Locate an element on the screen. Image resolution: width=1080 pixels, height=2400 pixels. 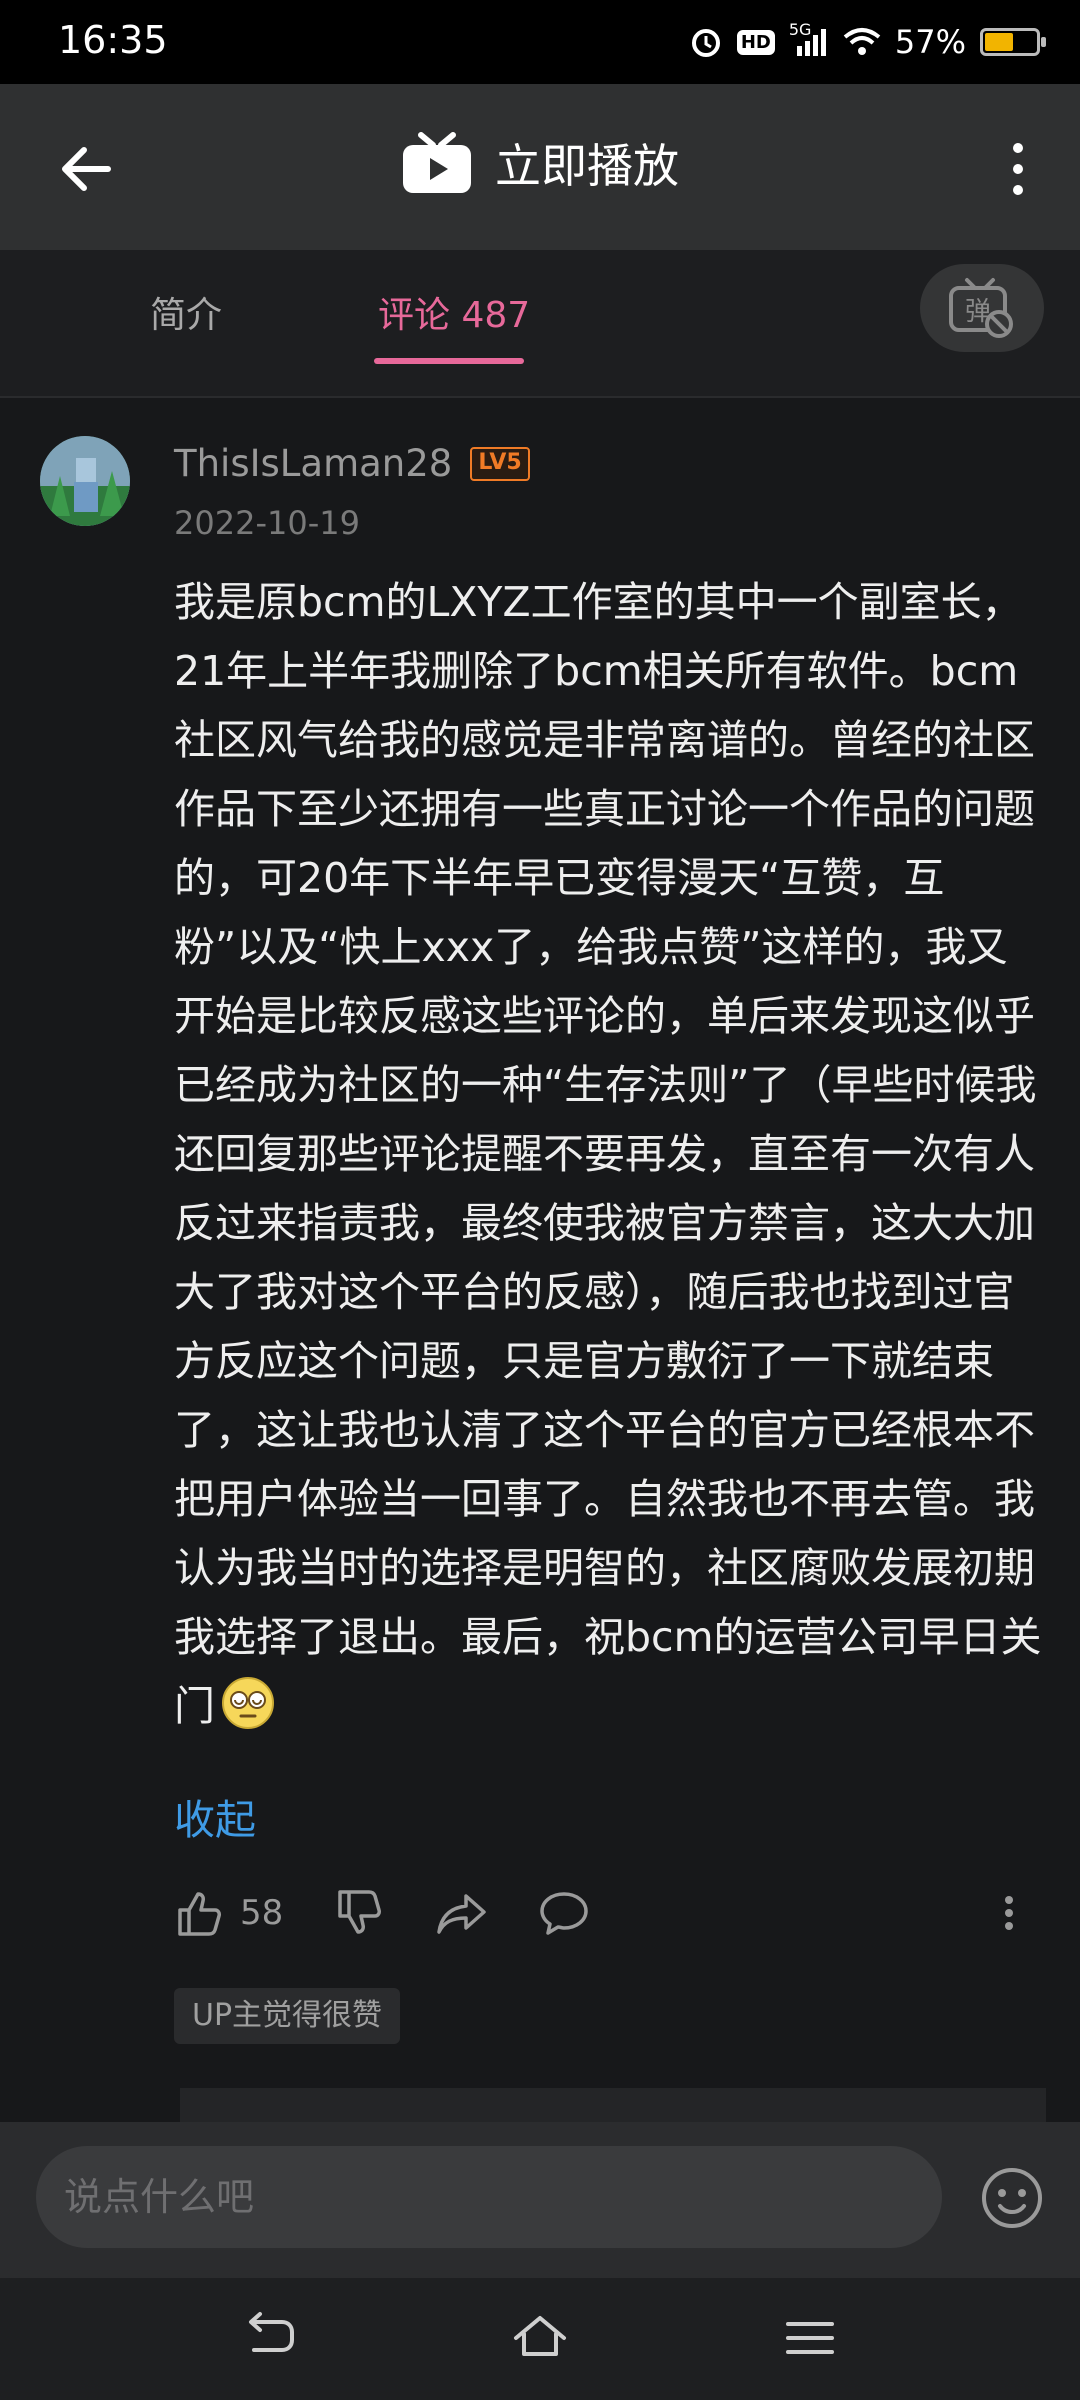
share-icon is located at coordinates (461, 1914).